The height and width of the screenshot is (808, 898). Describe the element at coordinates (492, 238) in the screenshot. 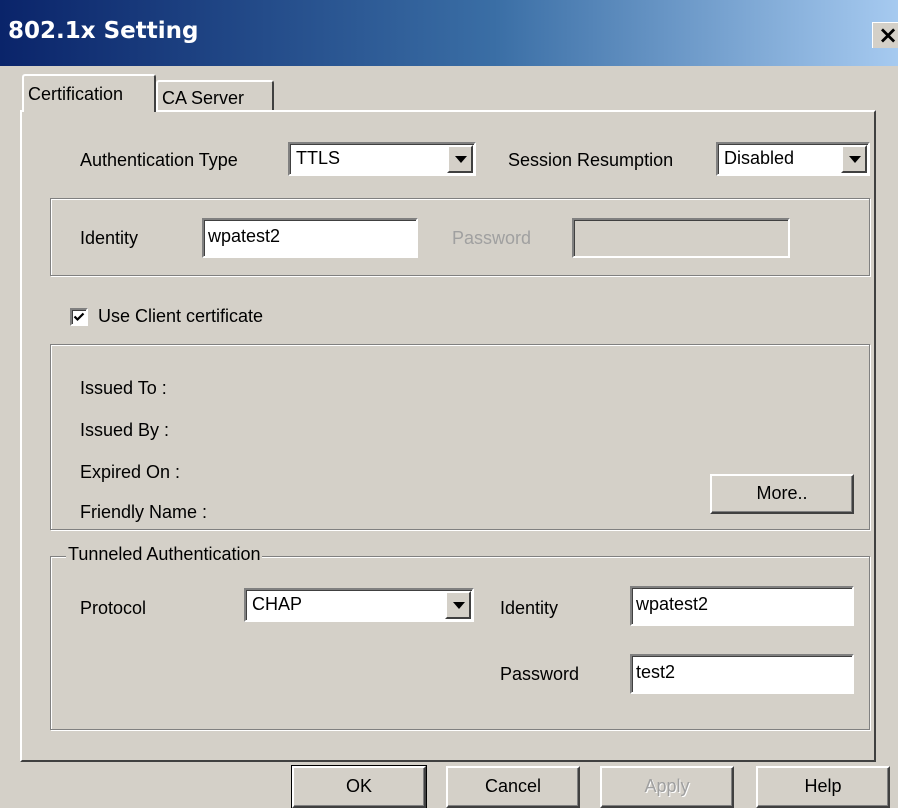

I see `password-label: Password` at that location.